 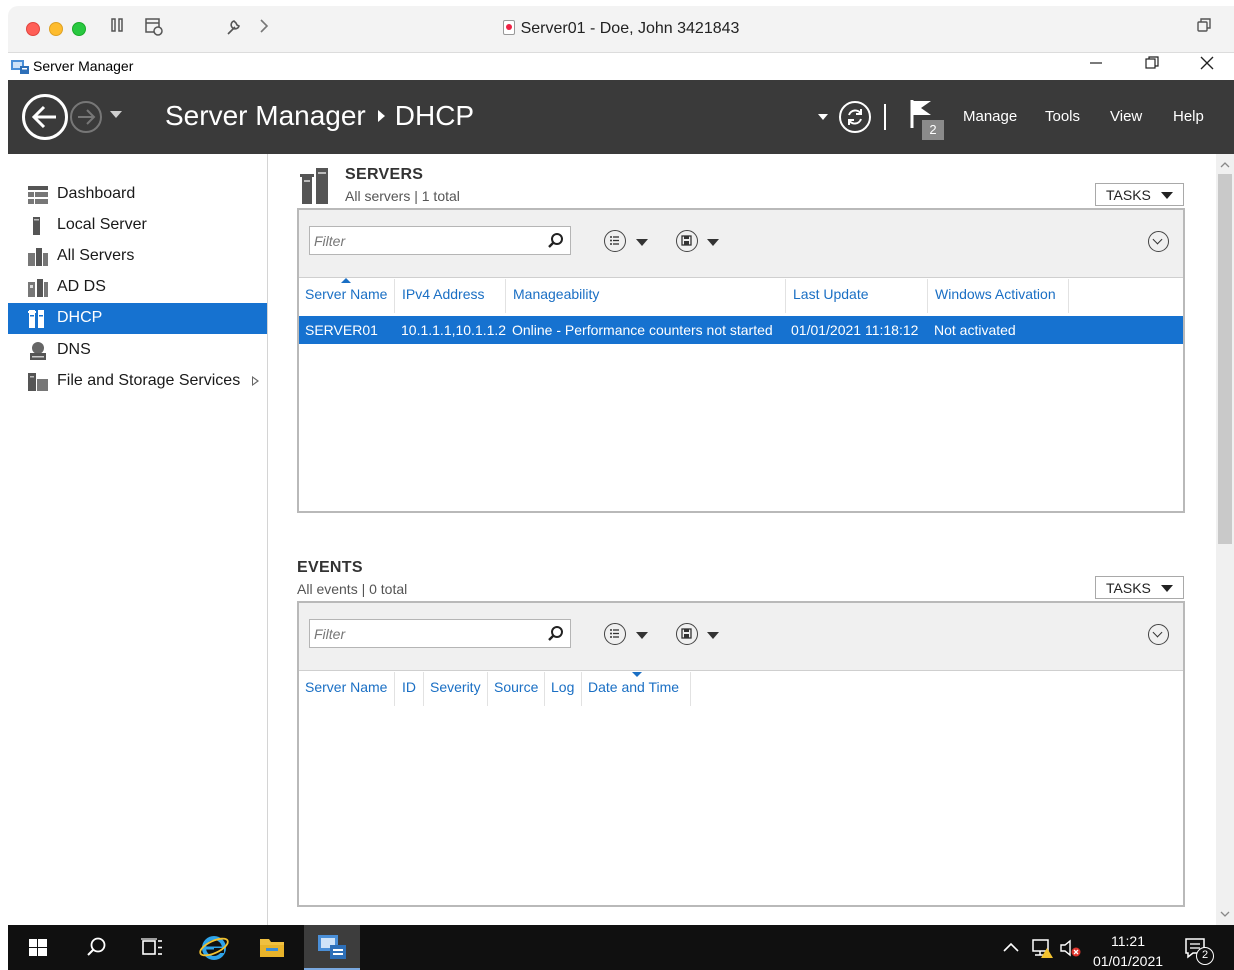 I want to click on scroll-thumb, so click(x=1225, y=359).